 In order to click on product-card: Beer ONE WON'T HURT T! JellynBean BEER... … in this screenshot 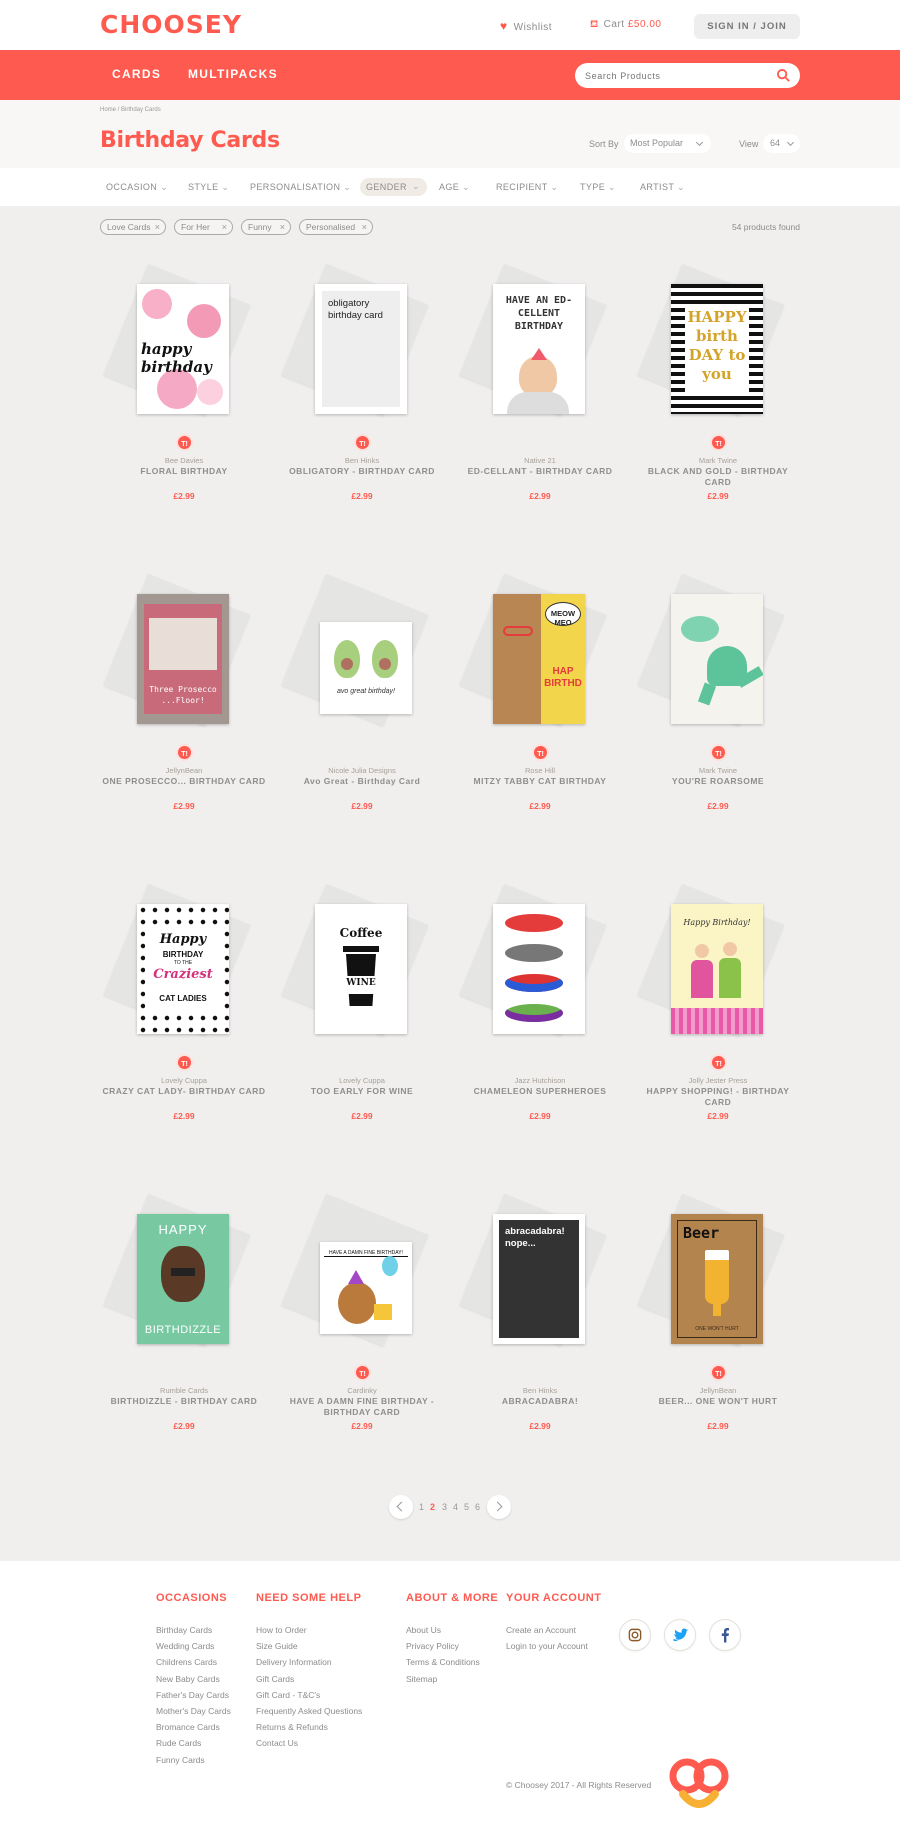, I will do `click(718, 1335)`.